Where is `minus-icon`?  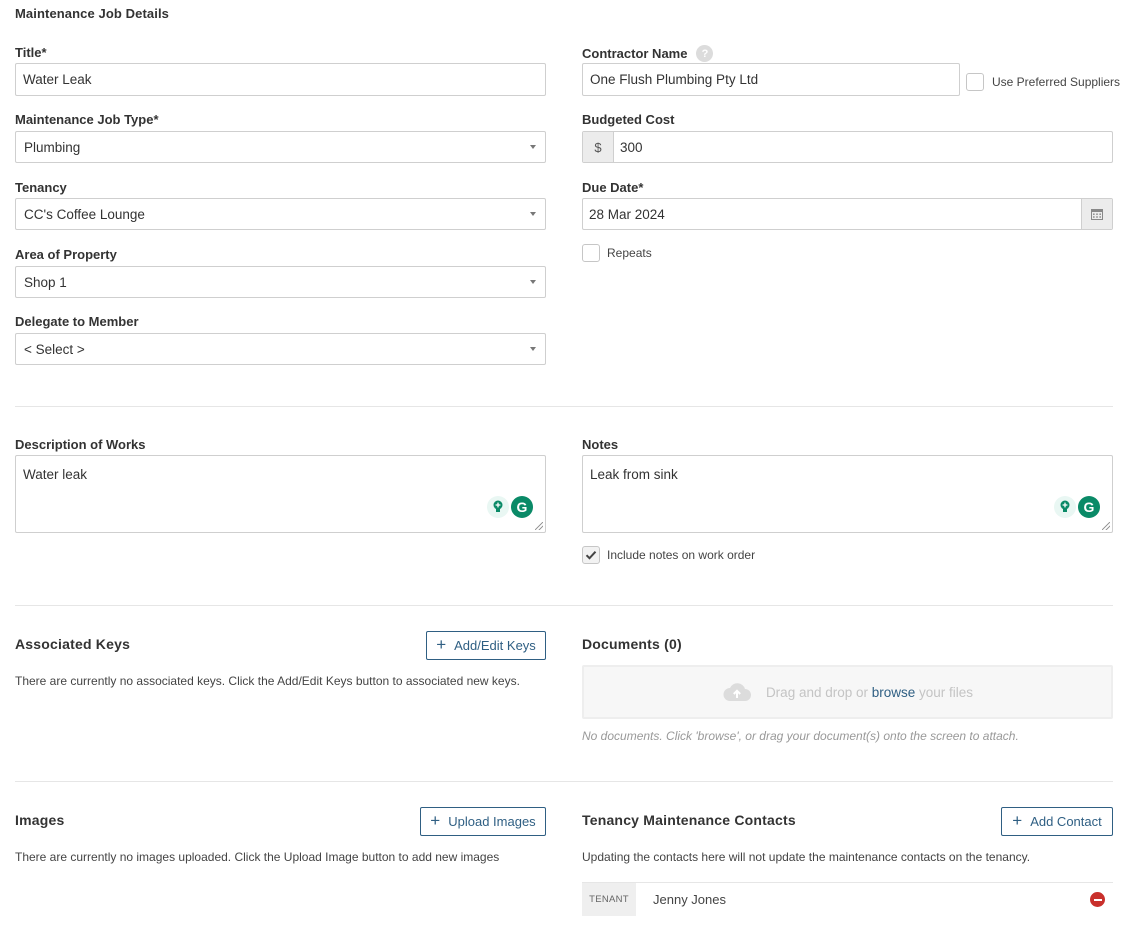
minus-icon is located at coordinates (1097, 899).